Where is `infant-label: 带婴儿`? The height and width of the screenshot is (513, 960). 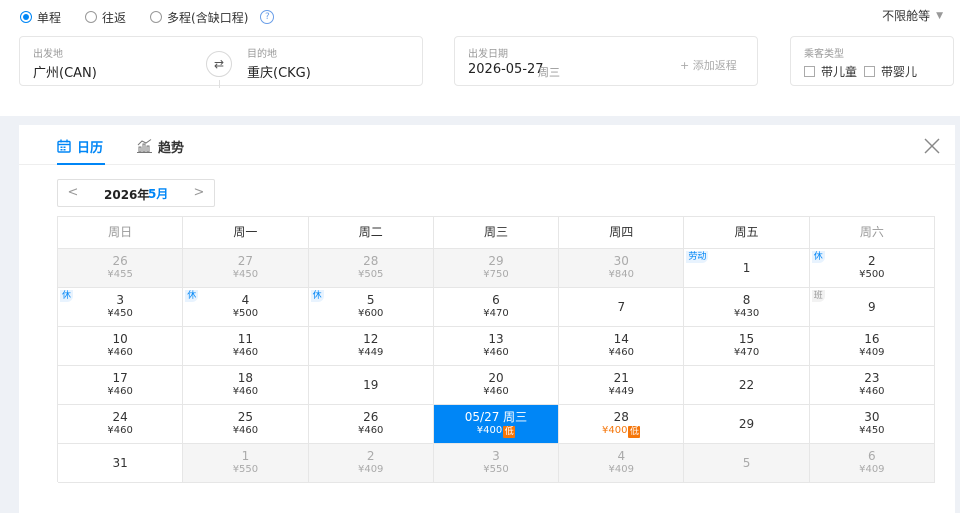 infant-label: 带婴儿 is located at coordinates (899, 72).